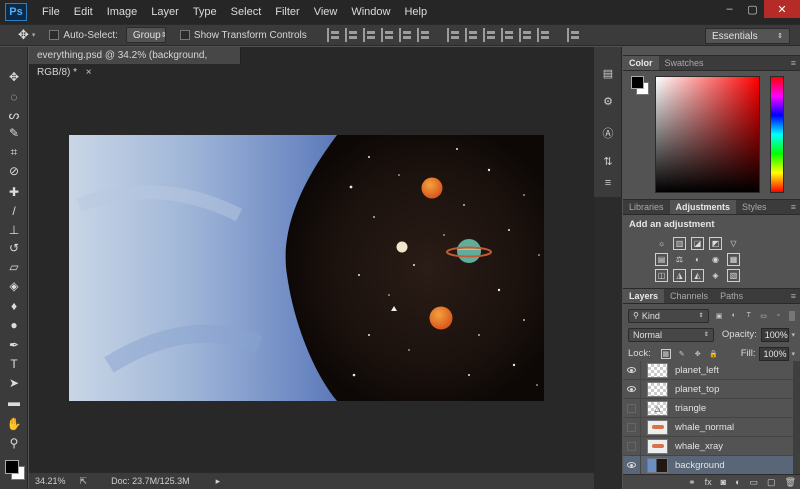  Describe the element at coordinates (369, 35) in the screenshot. I see `align-bottom-edges-icon` at that location.